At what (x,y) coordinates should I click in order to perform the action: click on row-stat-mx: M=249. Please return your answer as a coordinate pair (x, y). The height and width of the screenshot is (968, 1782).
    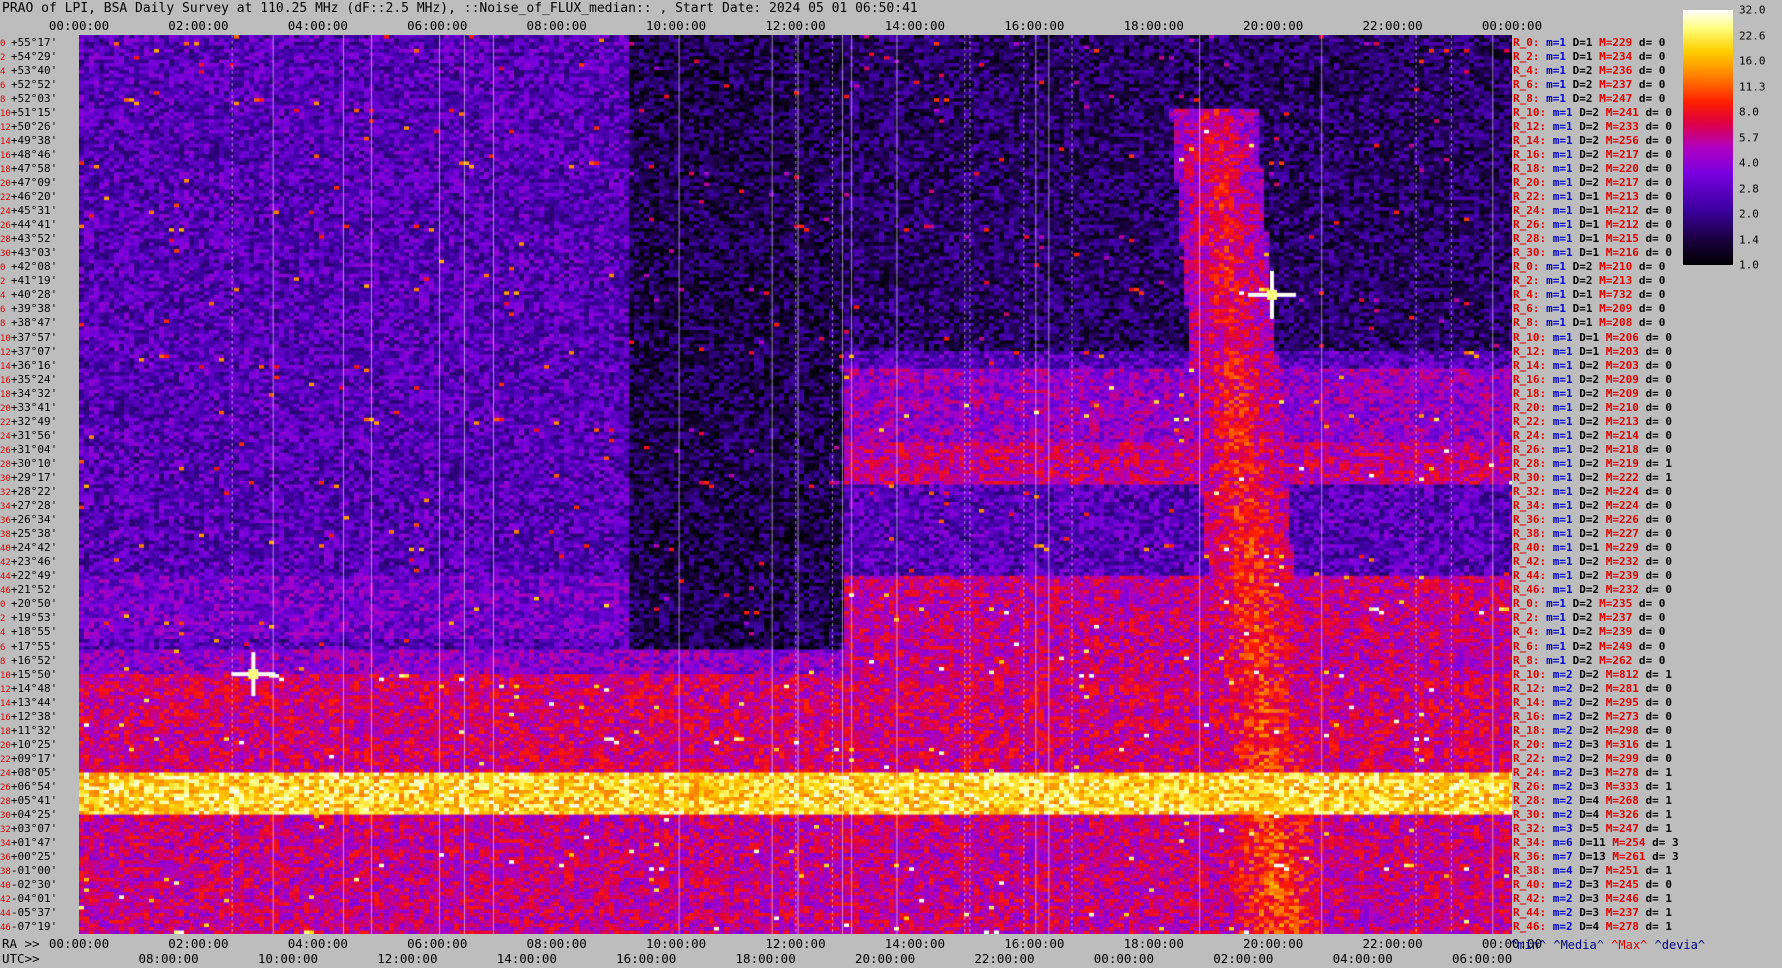
    Looking at the image, I should click on (1616, 646).